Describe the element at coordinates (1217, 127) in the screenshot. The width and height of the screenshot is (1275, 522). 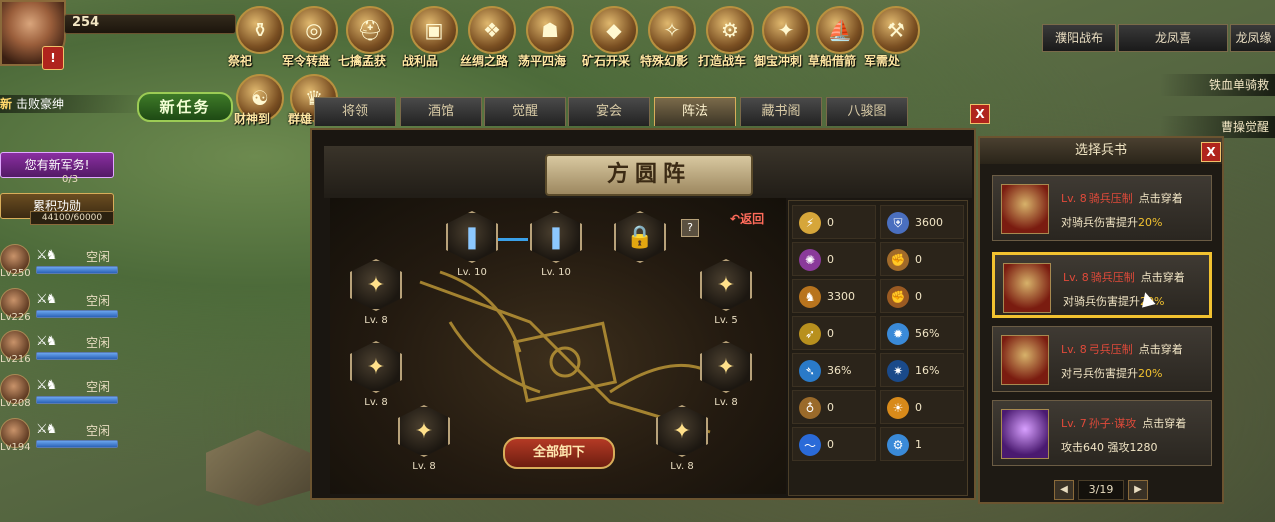
I see `caocao-awaken-button: 曹操觉醒` at that location.